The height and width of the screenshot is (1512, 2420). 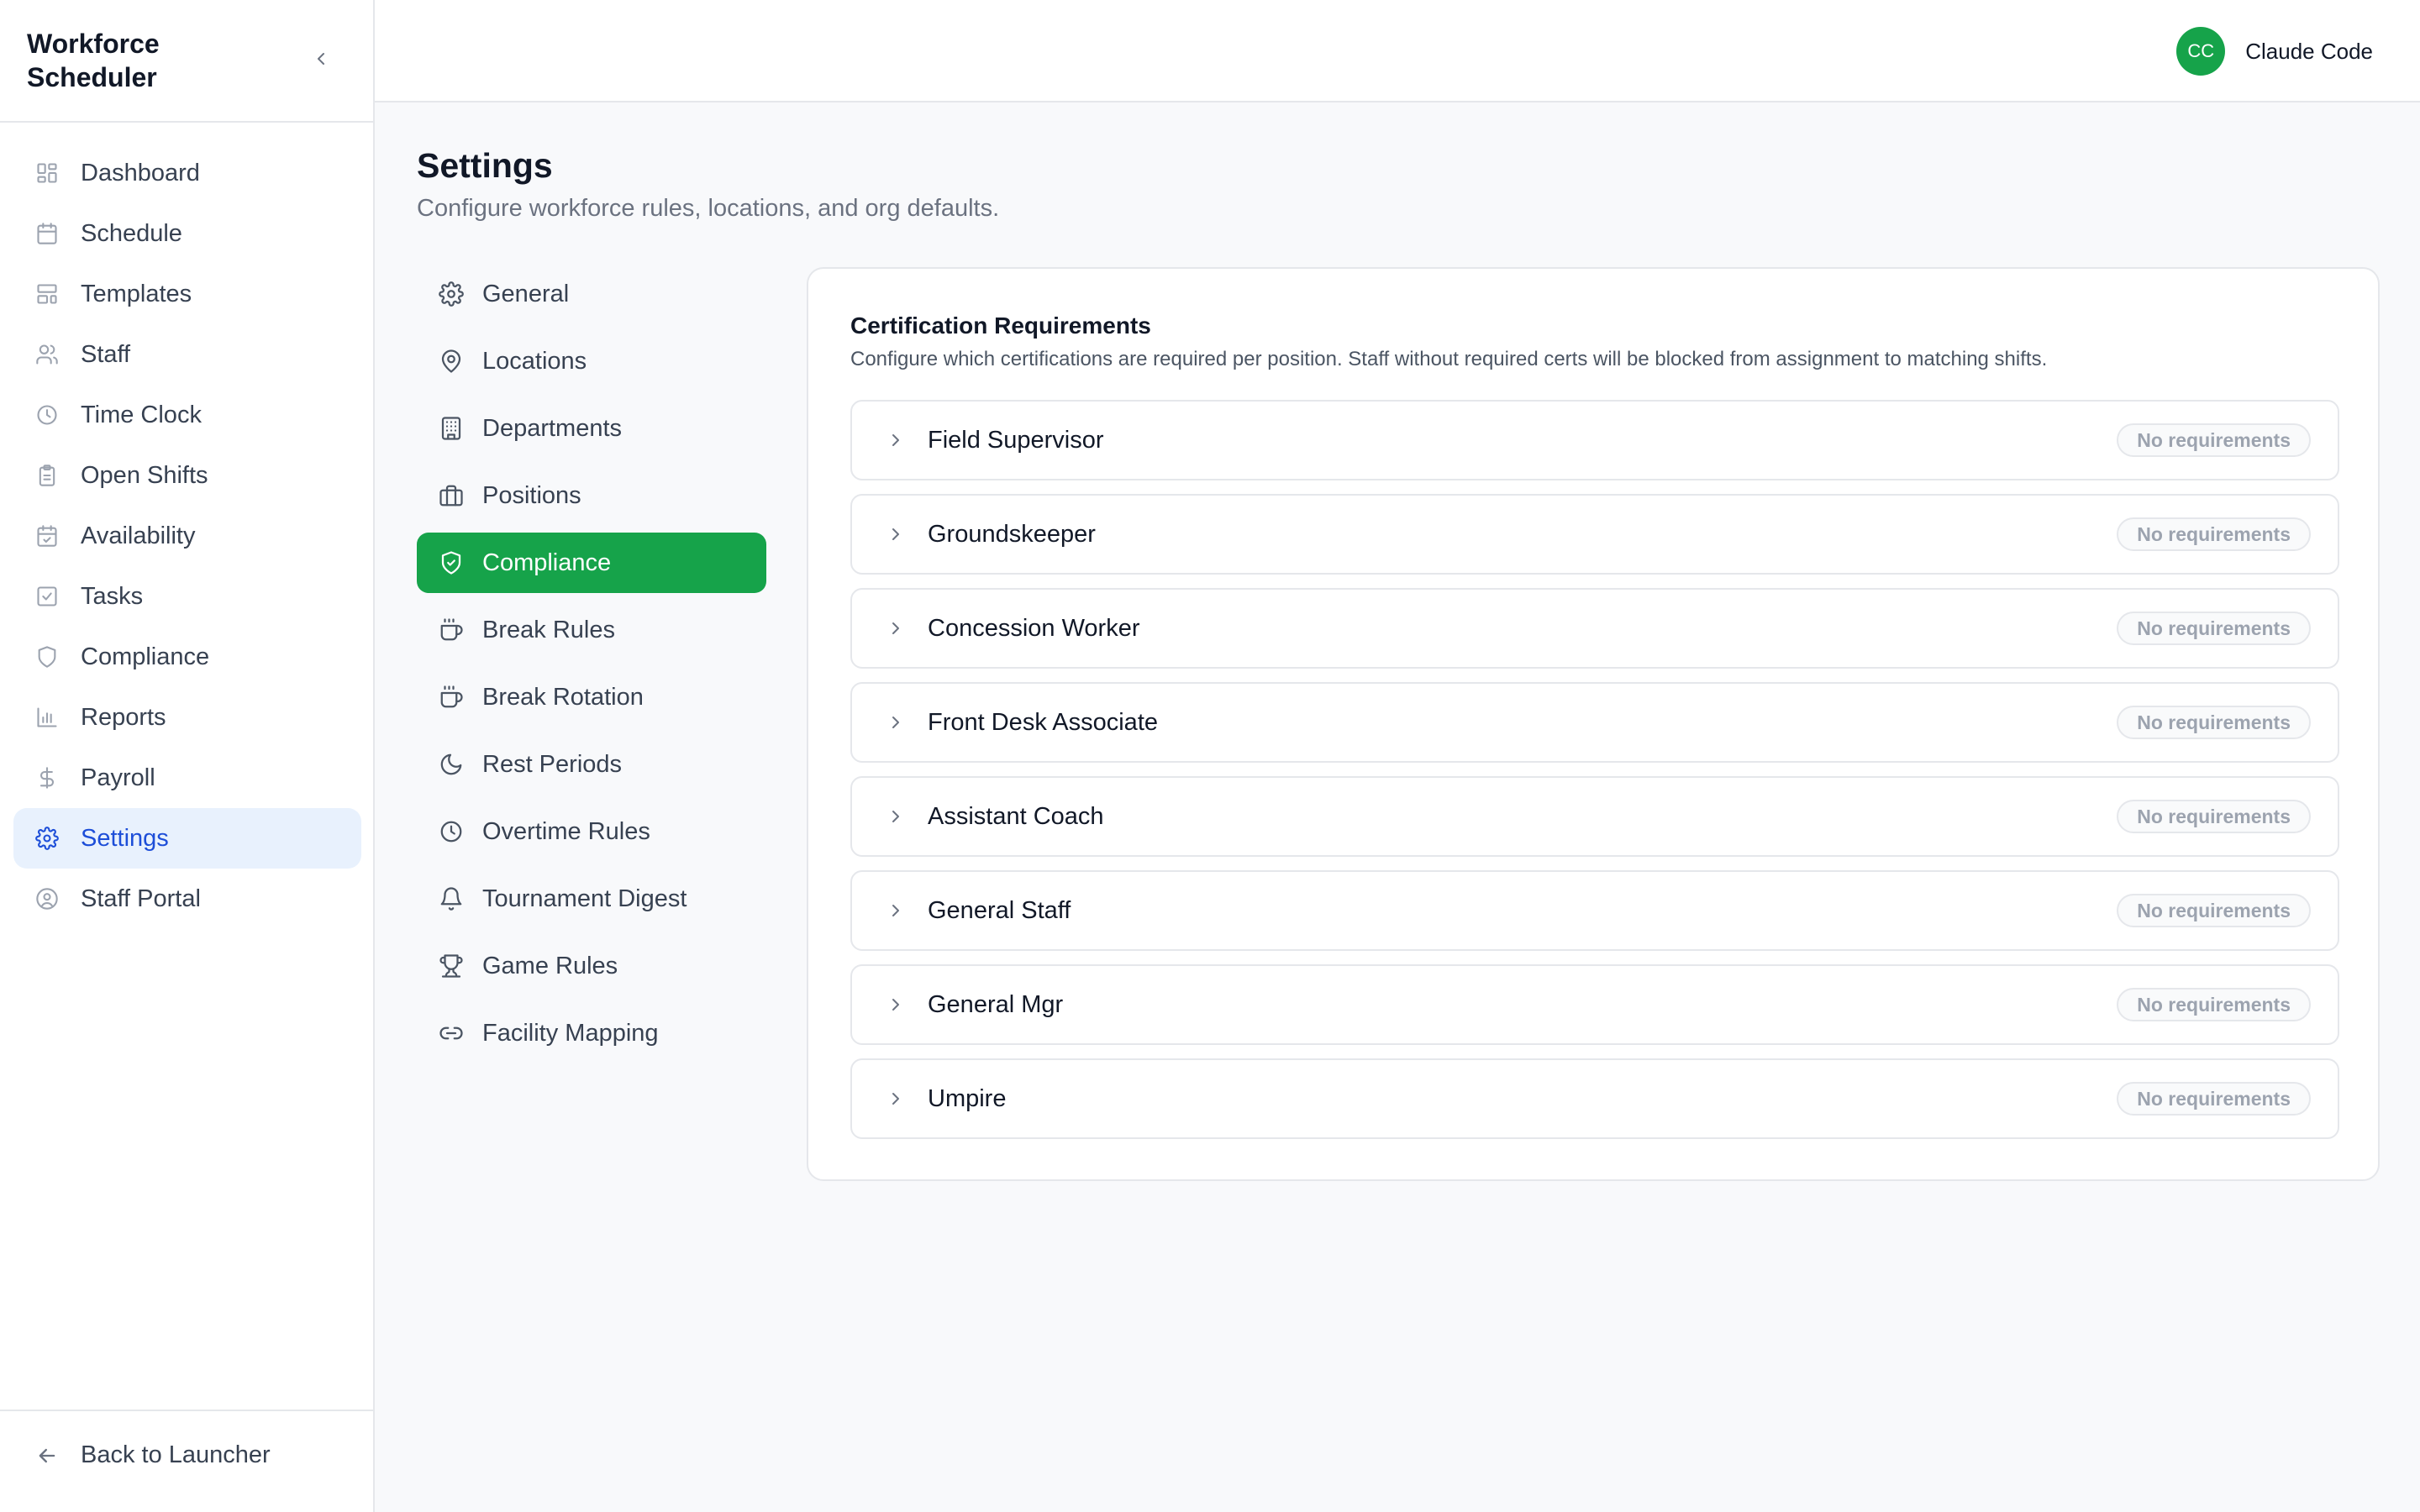 What do you see at coordinates (187, 475) in the screenshot?
I see `sidebar-item-open-shifts: Open Shifts` at bounding box center [187, 475].